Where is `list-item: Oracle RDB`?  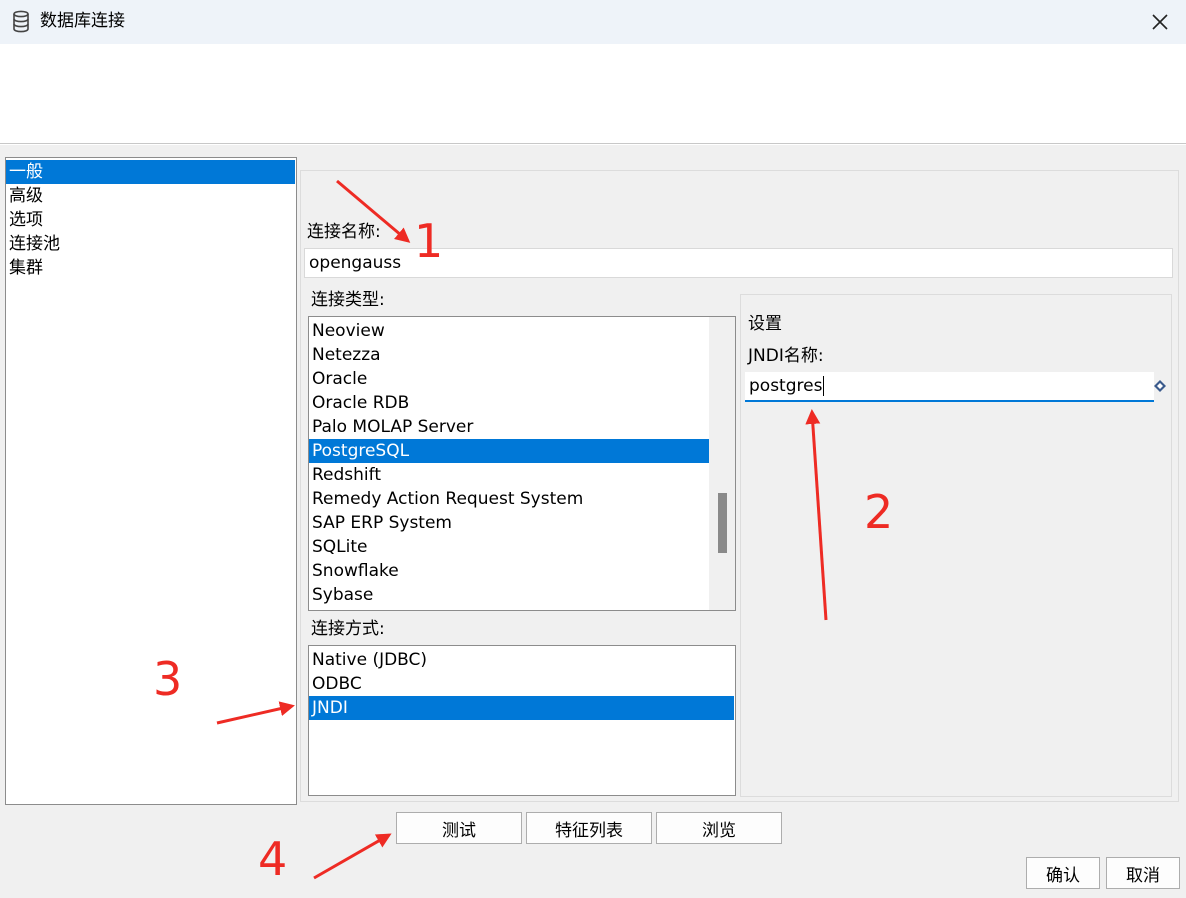
list-item: Oracle RDB is located at coordinates (509, 403).